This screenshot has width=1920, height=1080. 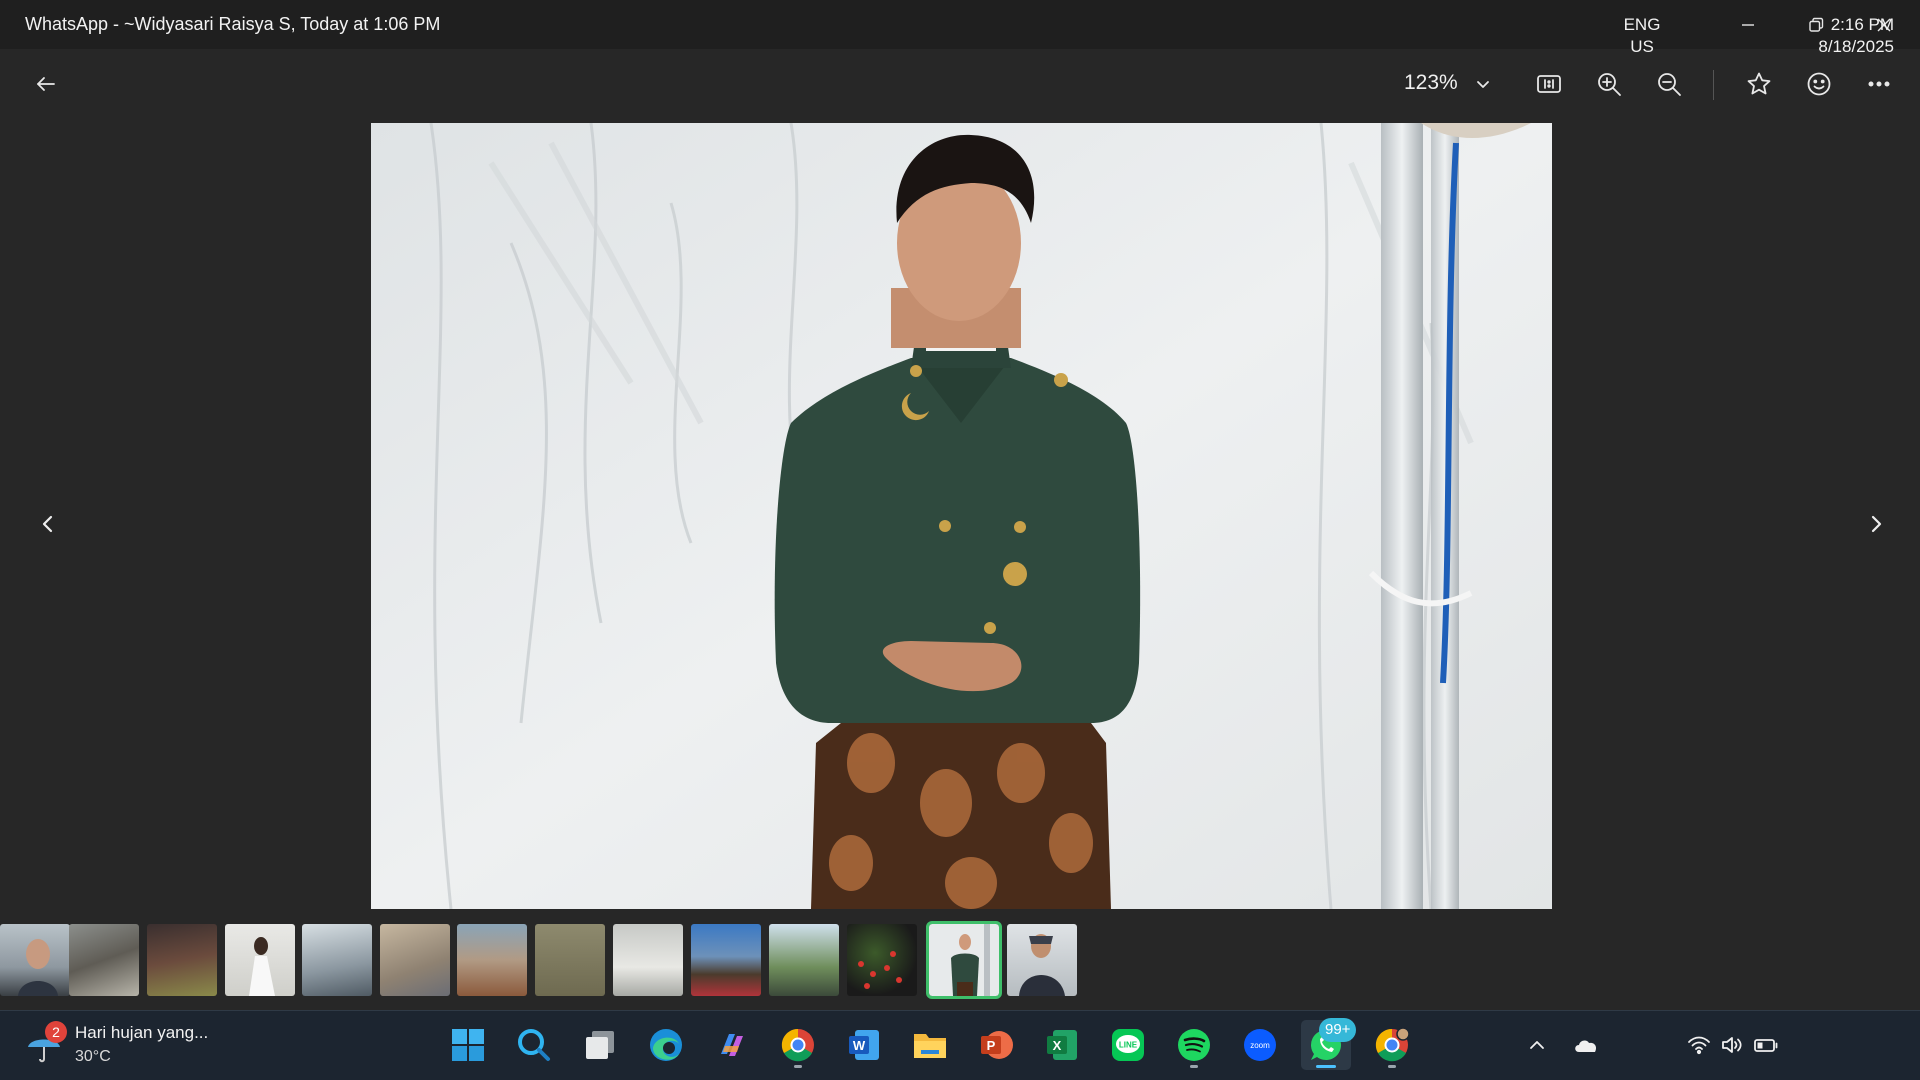 I want to click on spotify-icon, so click(x=1194, y=1045).